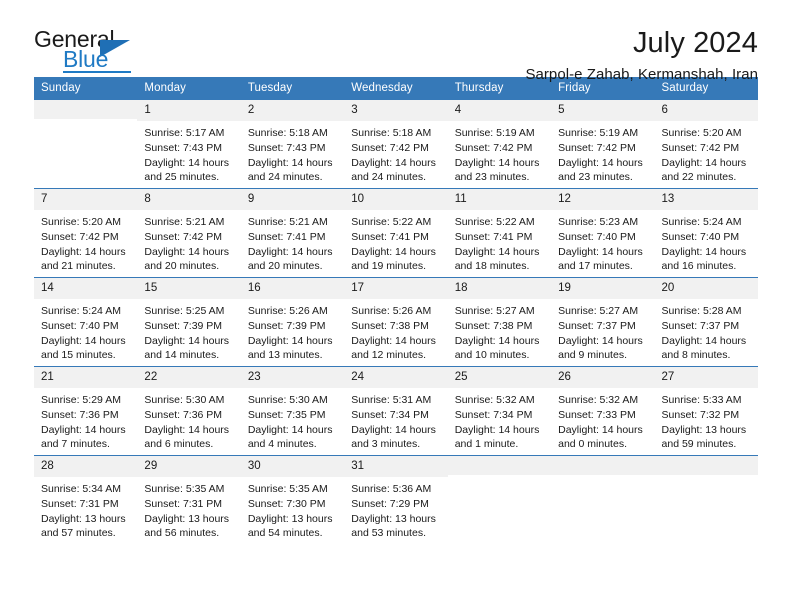  I want to click on sunrise-text: Sunrise: 5:36 AM, so click(391, 489).